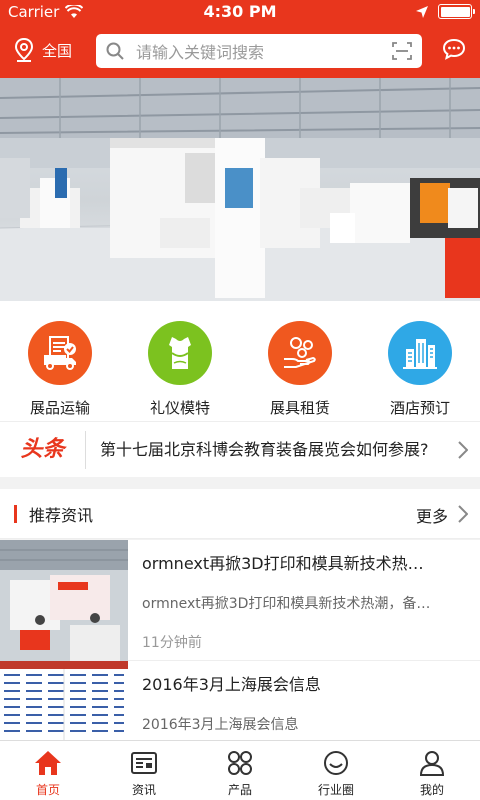  I want to click on category-label: 展品运输, so click(59, 408).